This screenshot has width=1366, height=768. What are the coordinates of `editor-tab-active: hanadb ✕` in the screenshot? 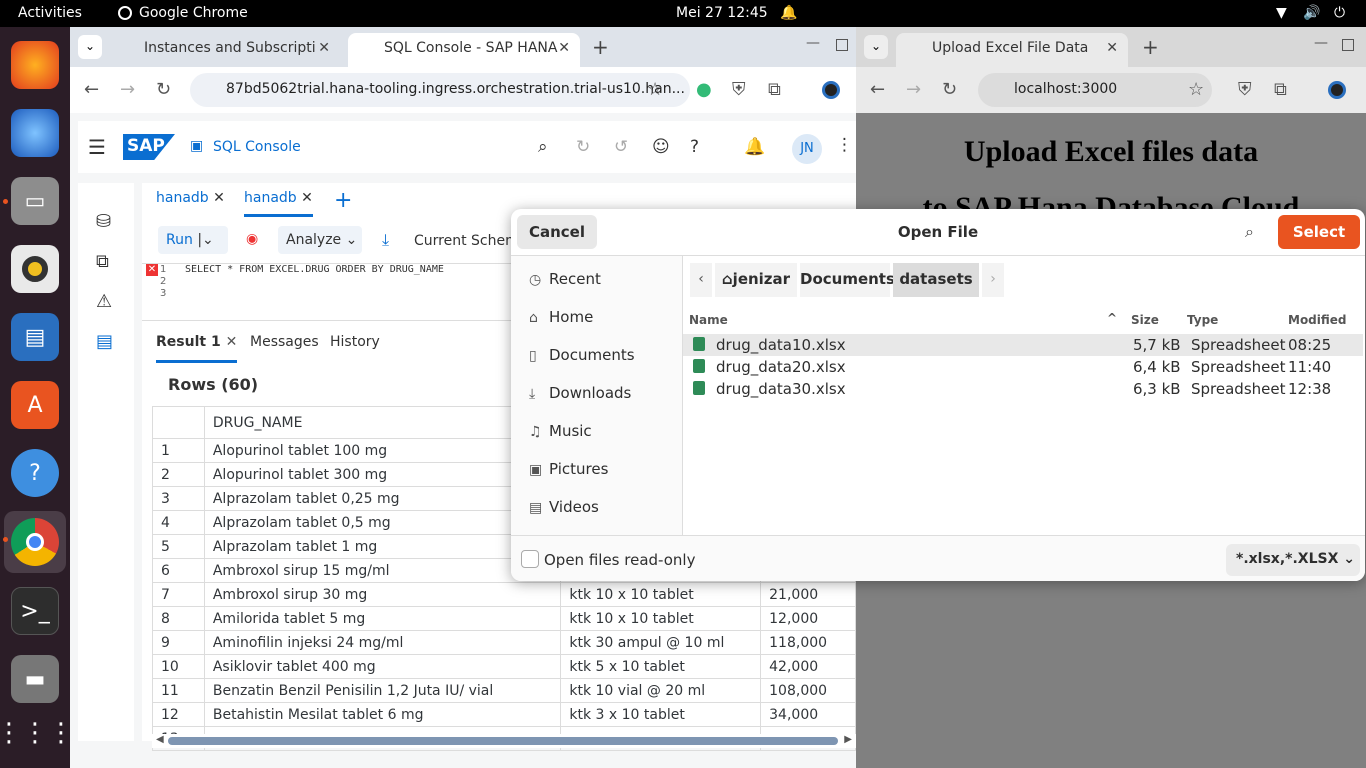 It's located at (278, 203).